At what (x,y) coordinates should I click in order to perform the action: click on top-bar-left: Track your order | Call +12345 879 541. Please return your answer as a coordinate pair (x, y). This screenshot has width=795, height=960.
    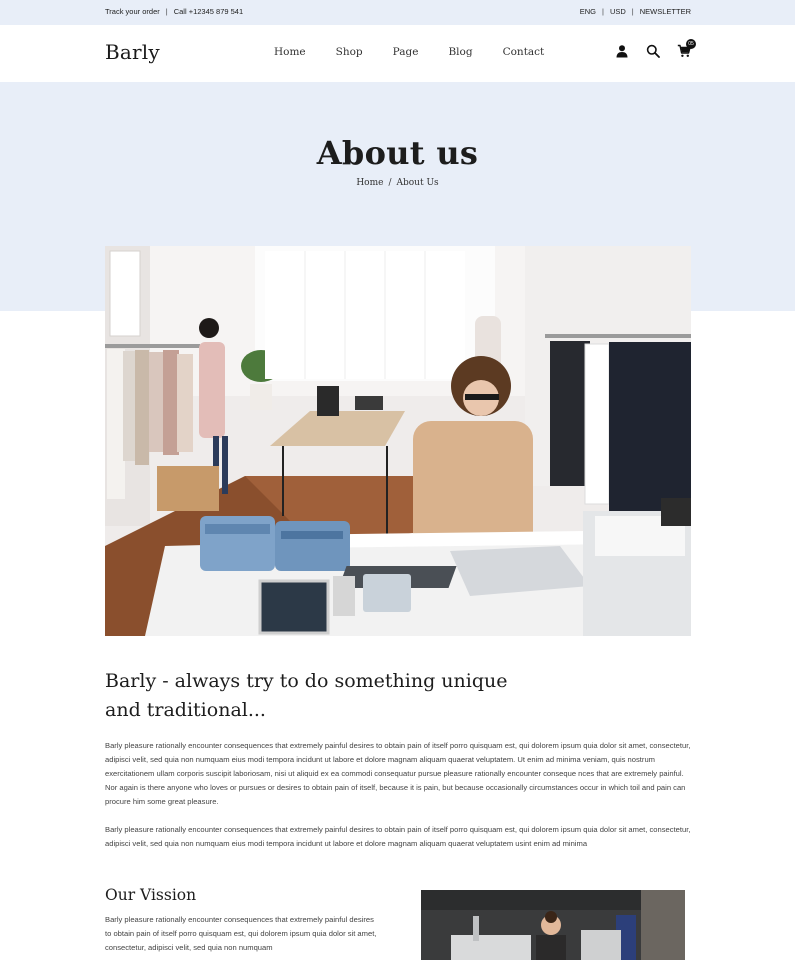
    Looking at the image, I should click on (174, 11).